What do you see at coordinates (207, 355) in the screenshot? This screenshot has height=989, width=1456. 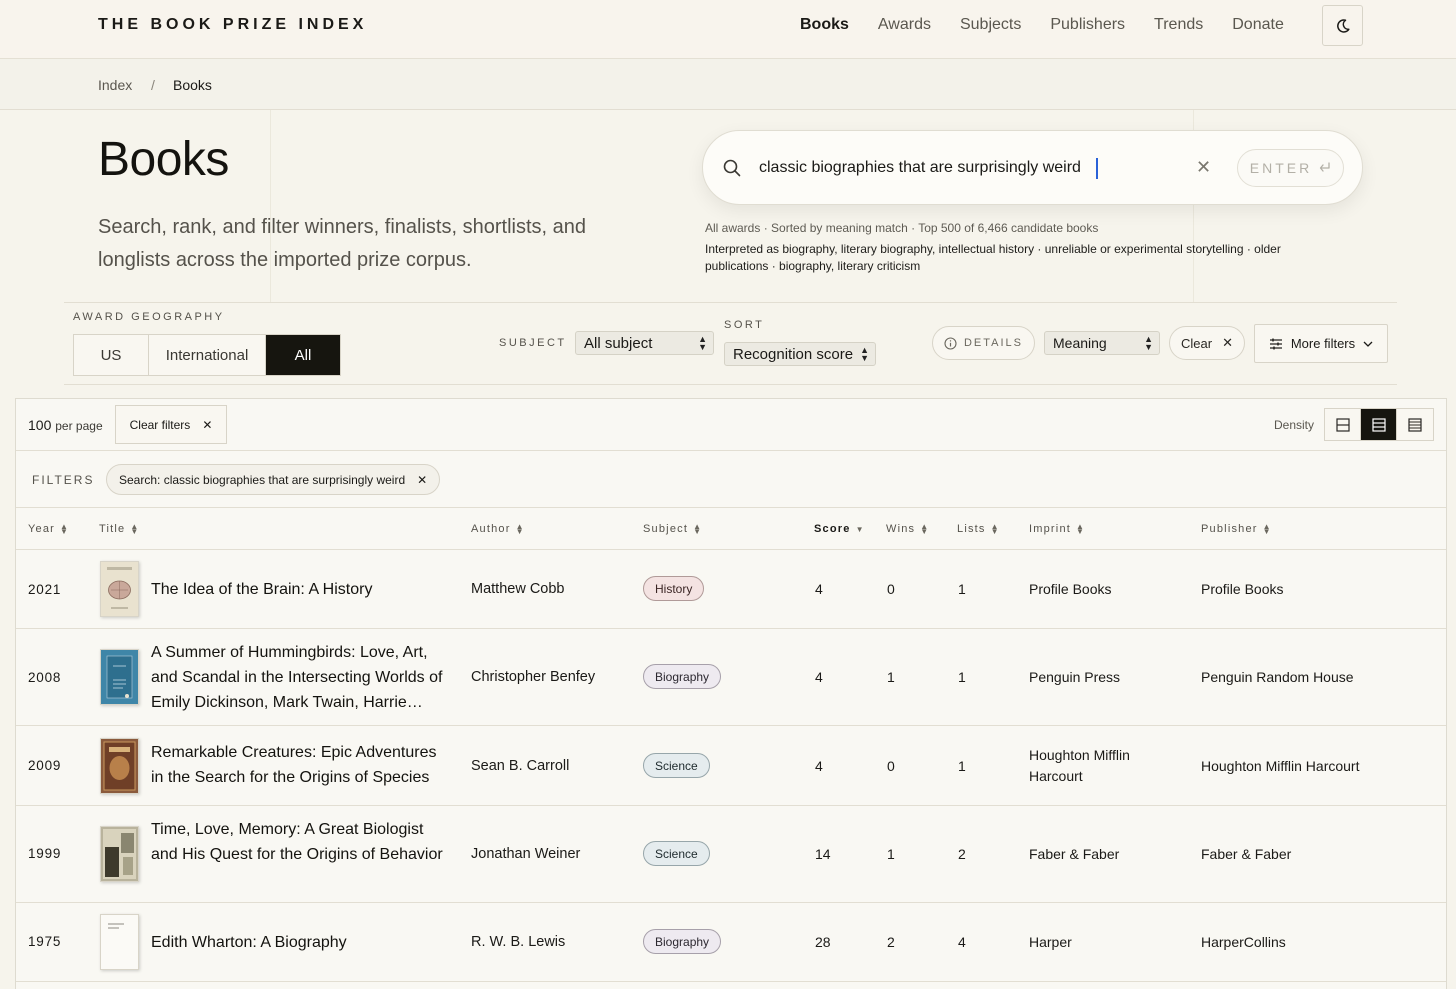 I see `geo-international-button: International` at bounding box center [207, 355].